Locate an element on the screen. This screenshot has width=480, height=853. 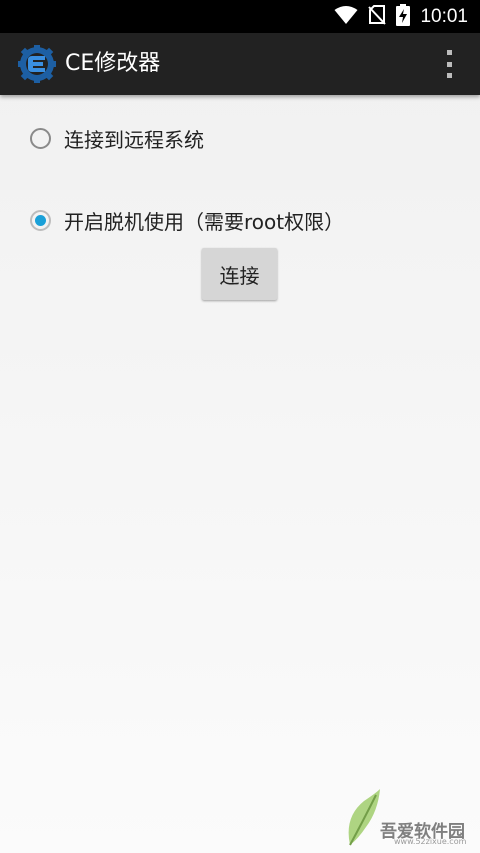
no-sim-icon is located at coordinates (377, 16).